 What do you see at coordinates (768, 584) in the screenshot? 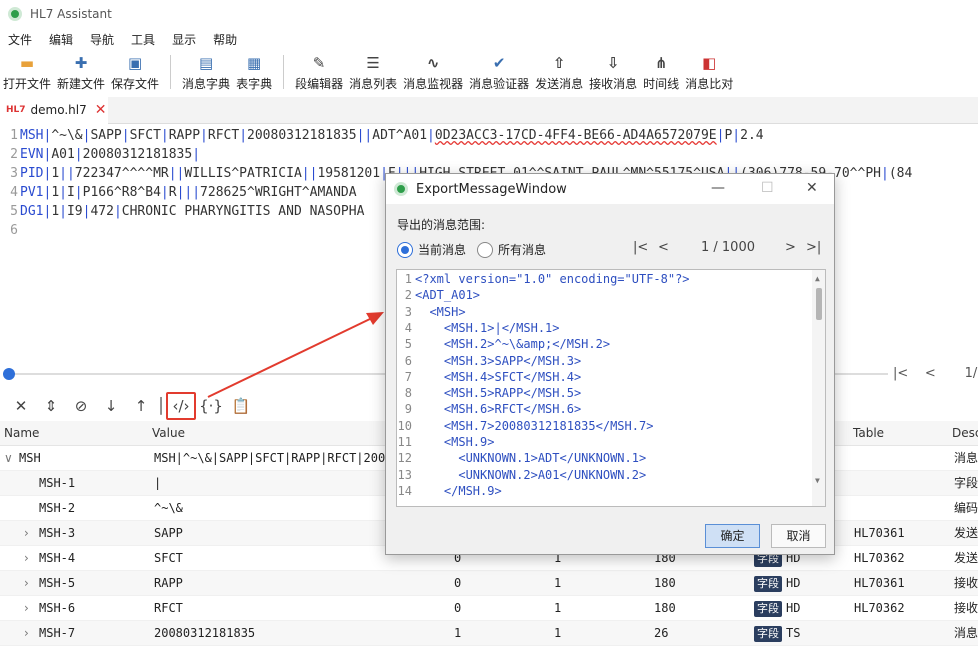
I see `field-type-badge: 字段` at bounding box center [768, 584].